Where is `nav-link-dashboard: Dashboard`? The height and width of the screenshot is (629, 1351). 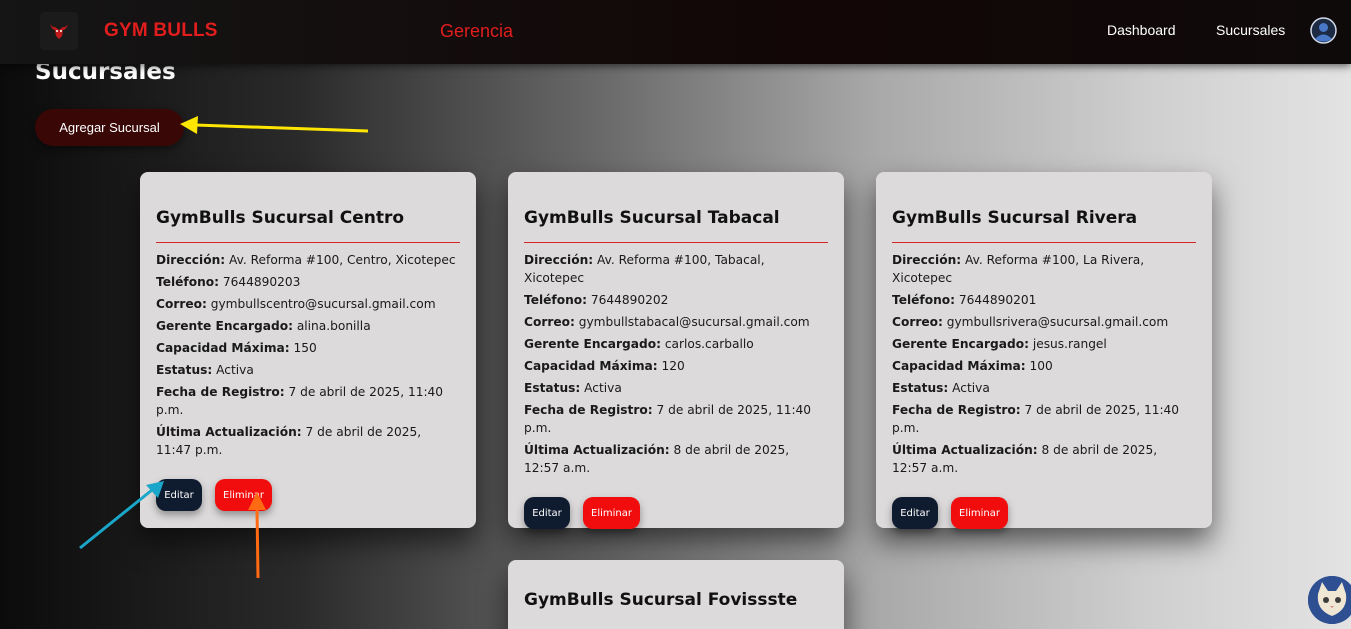 nav-link-dashboard: Dashboard is located at coordinates (1141, 30).